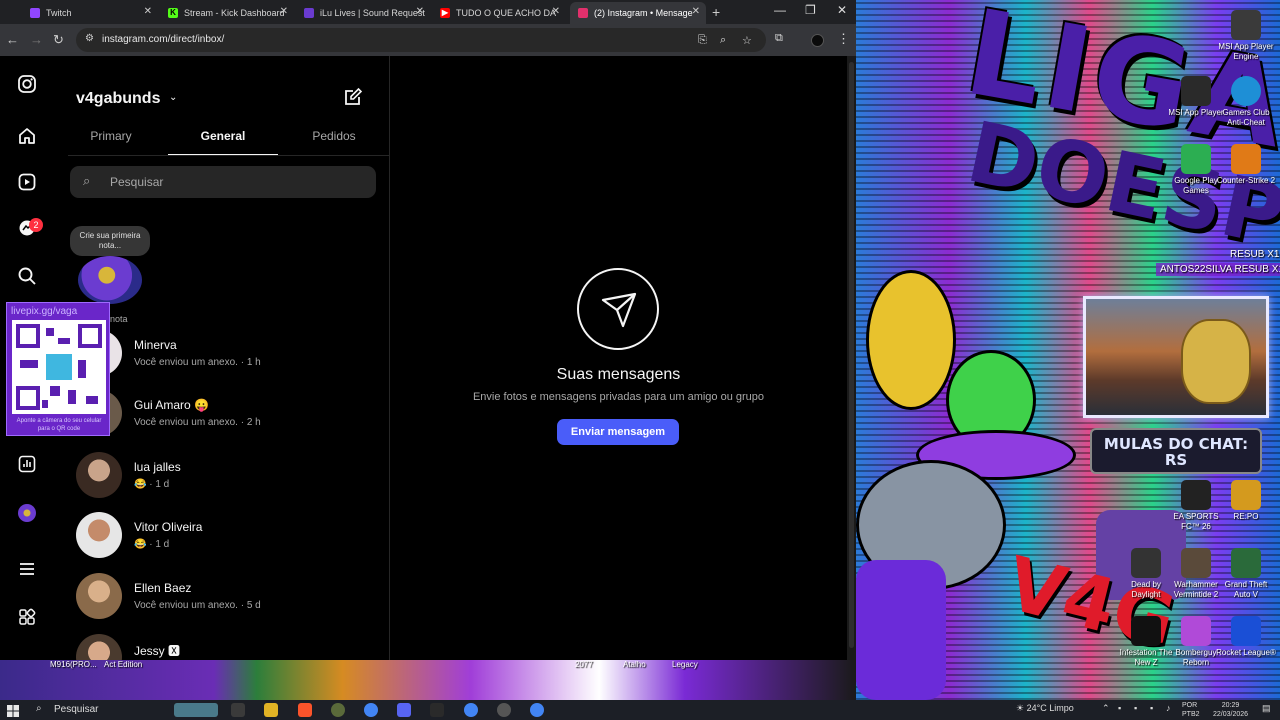 This screenshot has width=1280, height=720. Describe the element at coordinates (842, 10) in the screenshot. I see `close-window-icon: ✕` at that location.